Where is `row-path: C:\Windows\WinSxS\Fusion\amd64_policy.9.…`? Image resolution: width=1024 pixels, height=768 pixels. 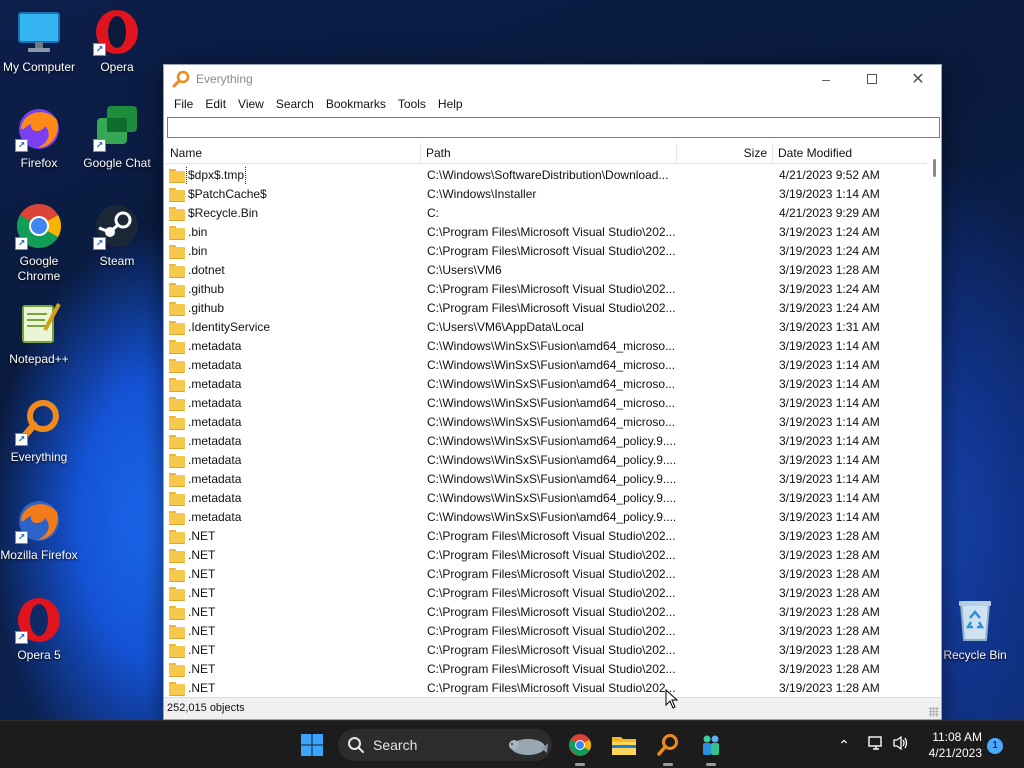
row-path: C:\Windows\WinSxS\Fusion\amd64_policy.9.… is located at coordinates (552, 460).